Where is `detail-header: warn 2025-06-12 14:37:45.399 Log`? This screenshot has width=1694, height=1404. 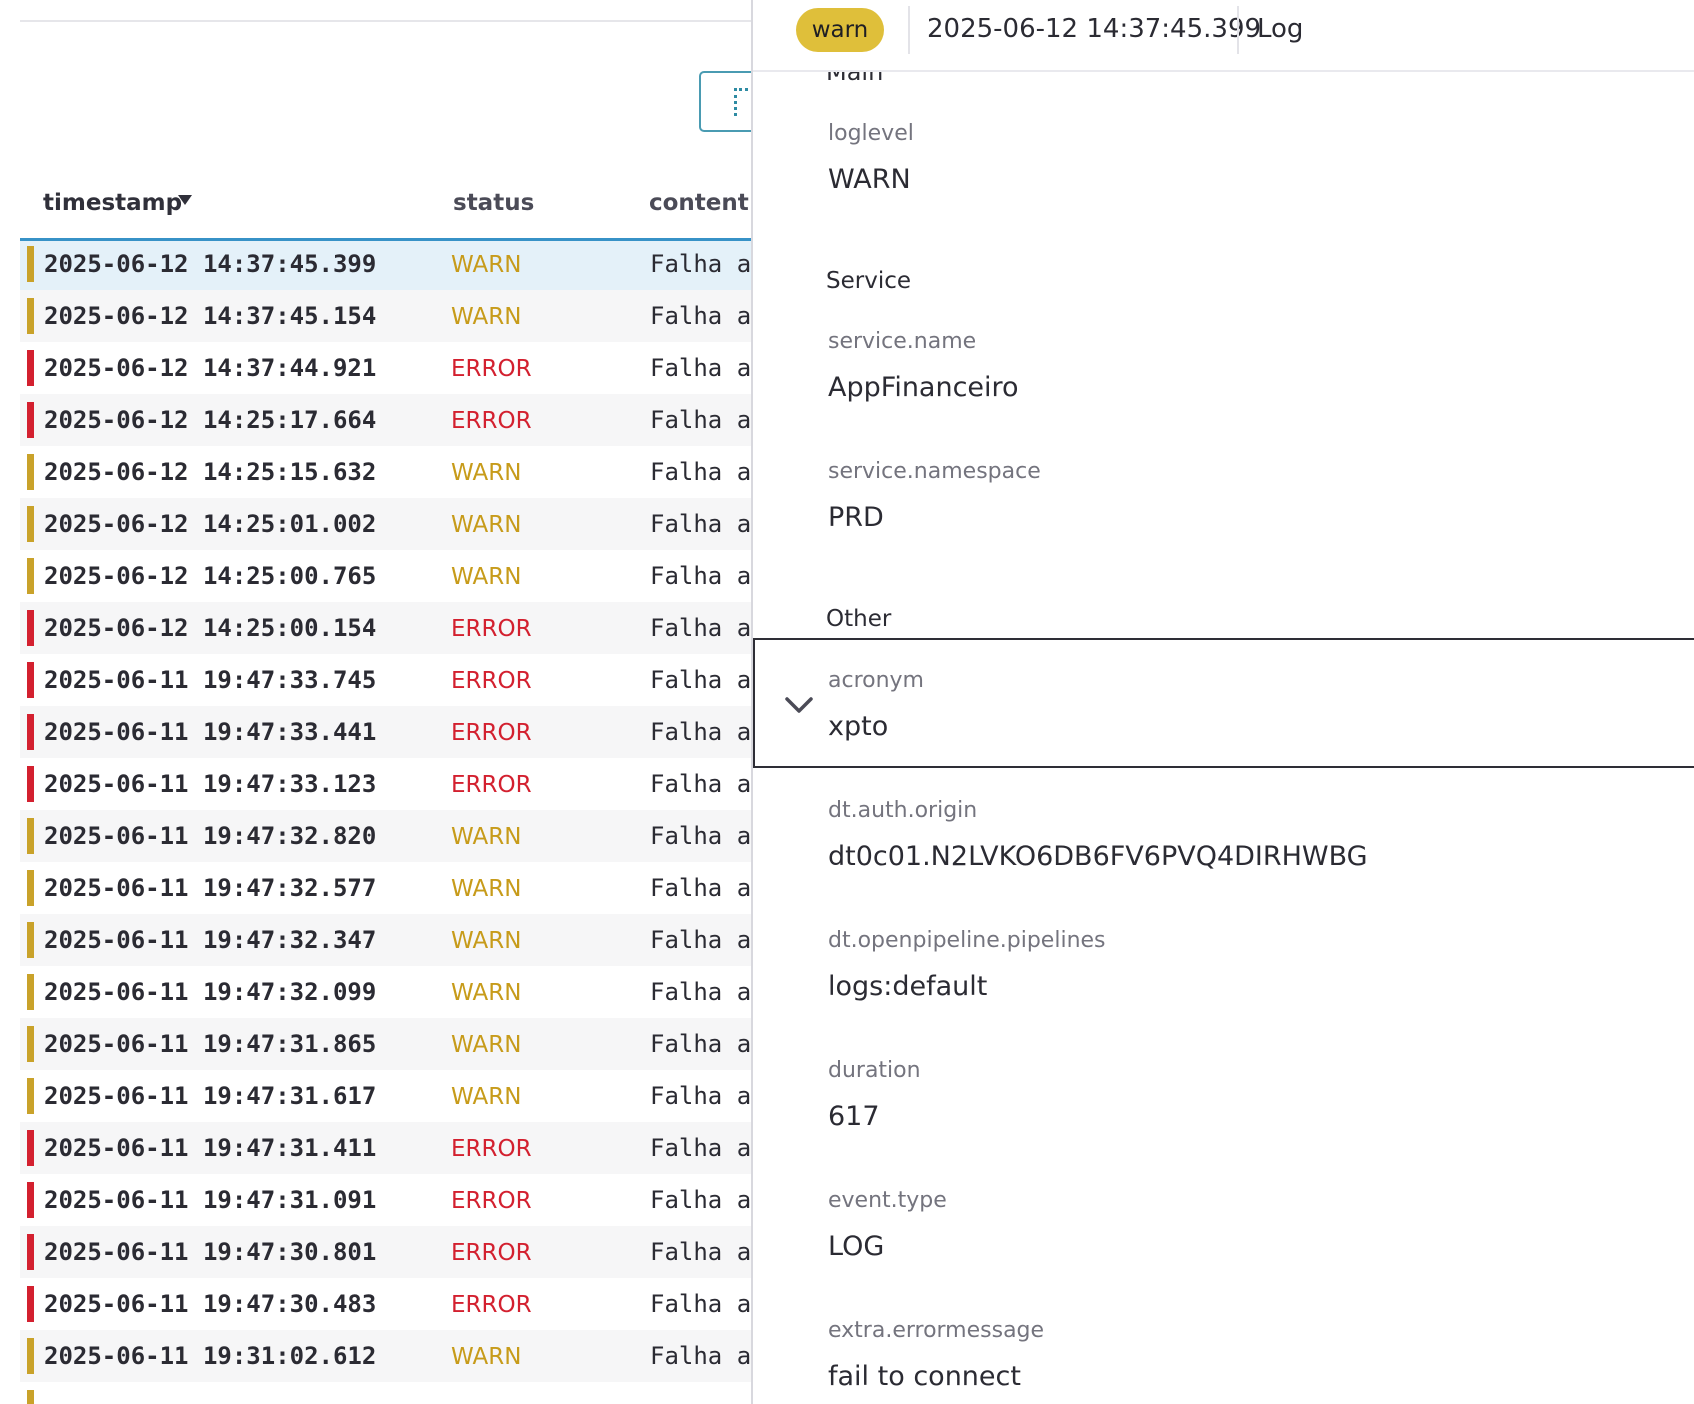 detail-header: warn 2025-06-12 14:37:45.399 Log is located at coordinates (1223, 36).